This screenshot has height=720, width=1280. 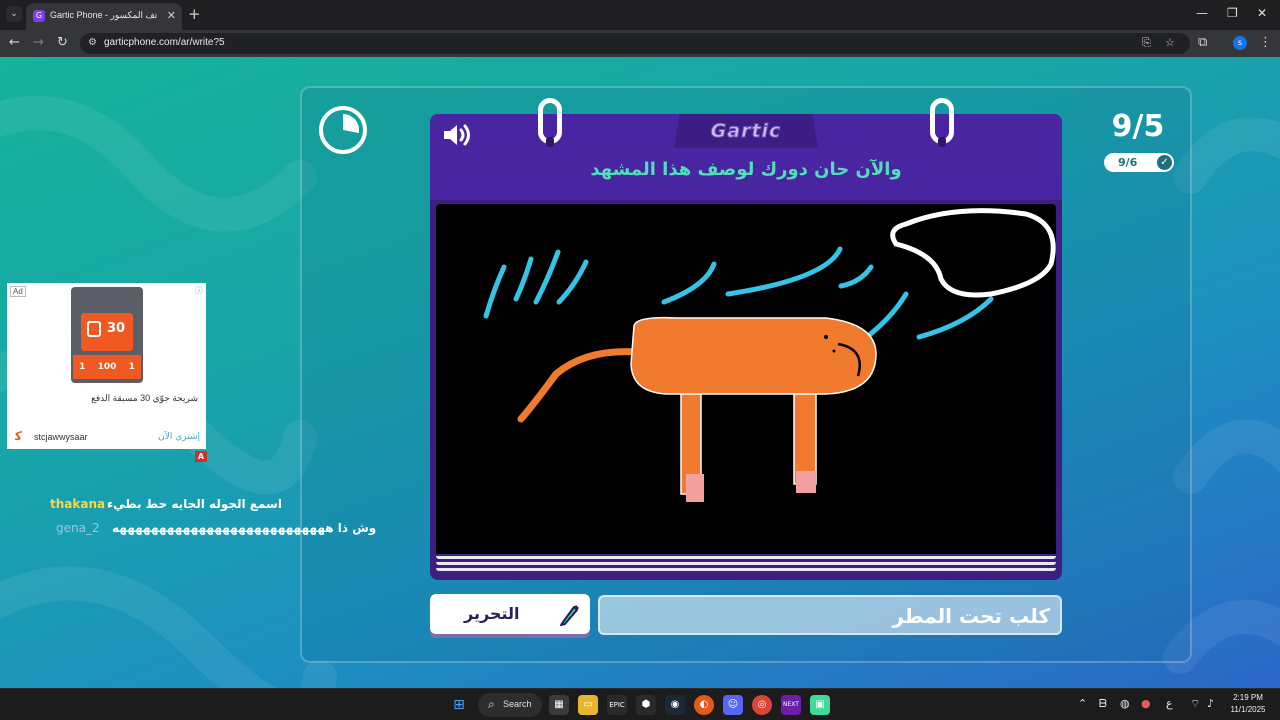 What do you see at coordinates (14, 14) in the screenshot?
I see `tab-search-icon: ⌄` at bounding box center [14, 14].